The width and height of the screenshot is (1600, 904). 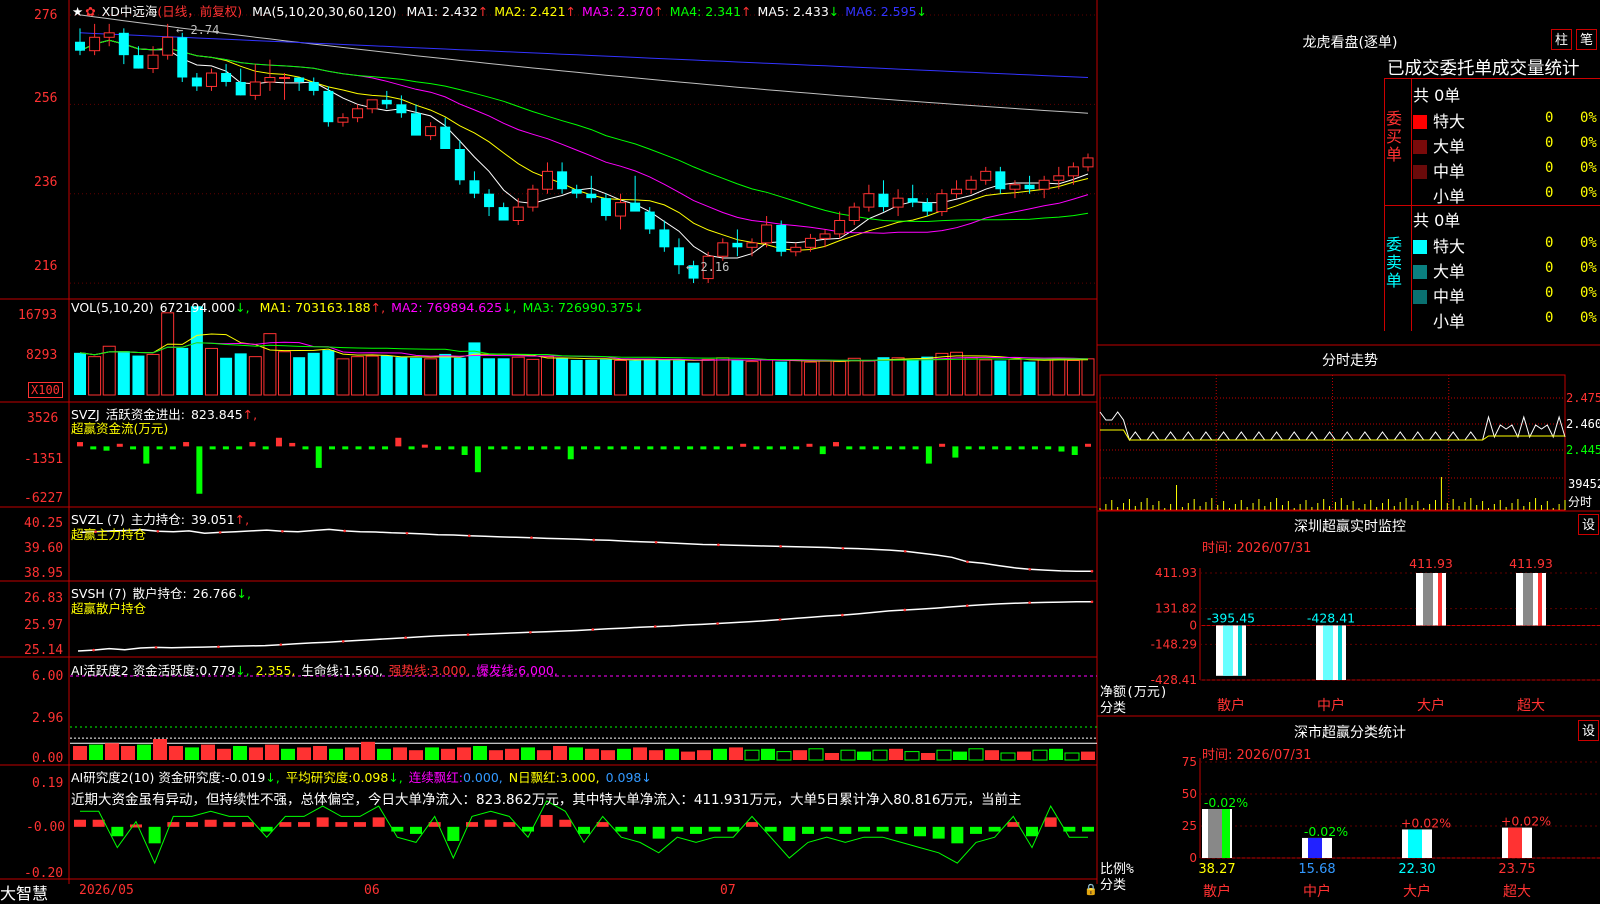 I want to click on ma-params: MA(5,10,20,30,60,120), so click(x=324, y=11).